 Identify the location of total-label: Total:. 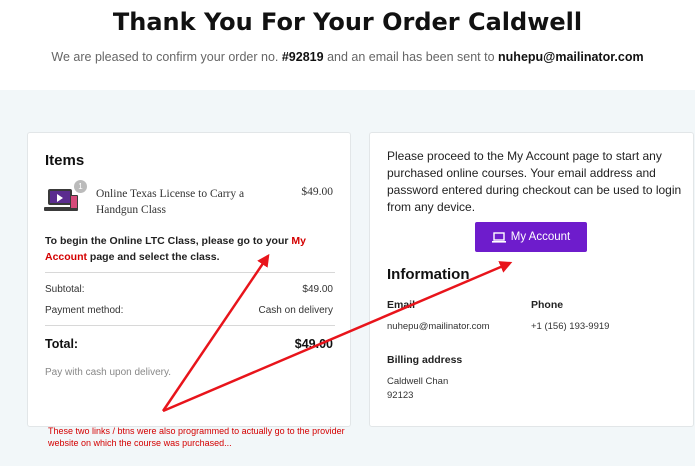
(62, 344).